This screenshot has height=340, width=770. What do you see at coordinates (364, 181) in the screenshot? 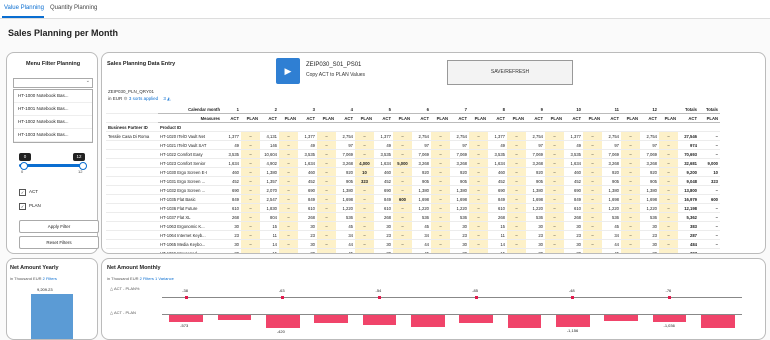
I see `plan-input-cell: 323` at bounding box center [364, 181].